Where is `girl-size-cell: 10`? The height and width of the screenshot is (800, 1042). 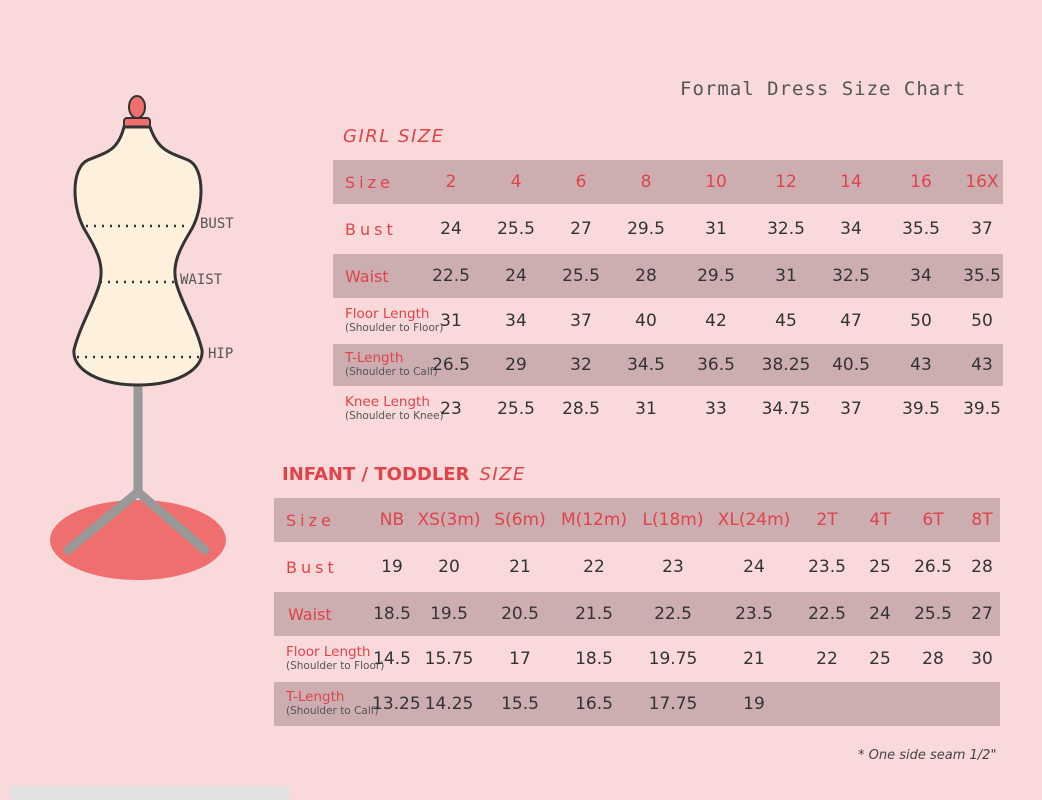
girl-size-cell: 10 is located at coordinates (716, 182).